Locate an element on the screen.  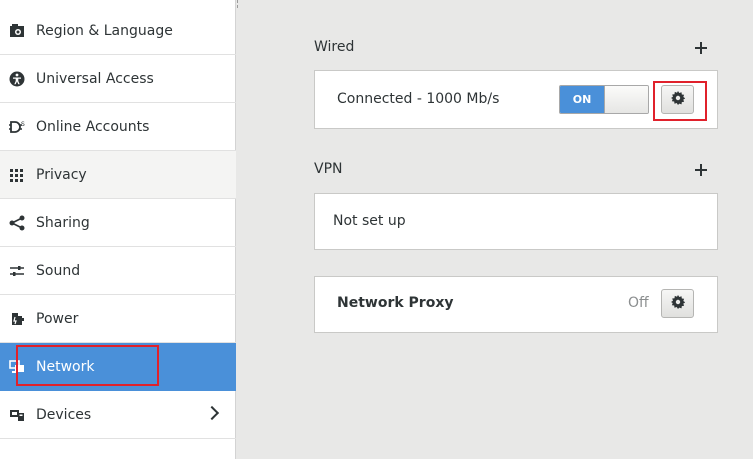
sidebar-item-privacy: Privacy is located at coordinates (118, 175).